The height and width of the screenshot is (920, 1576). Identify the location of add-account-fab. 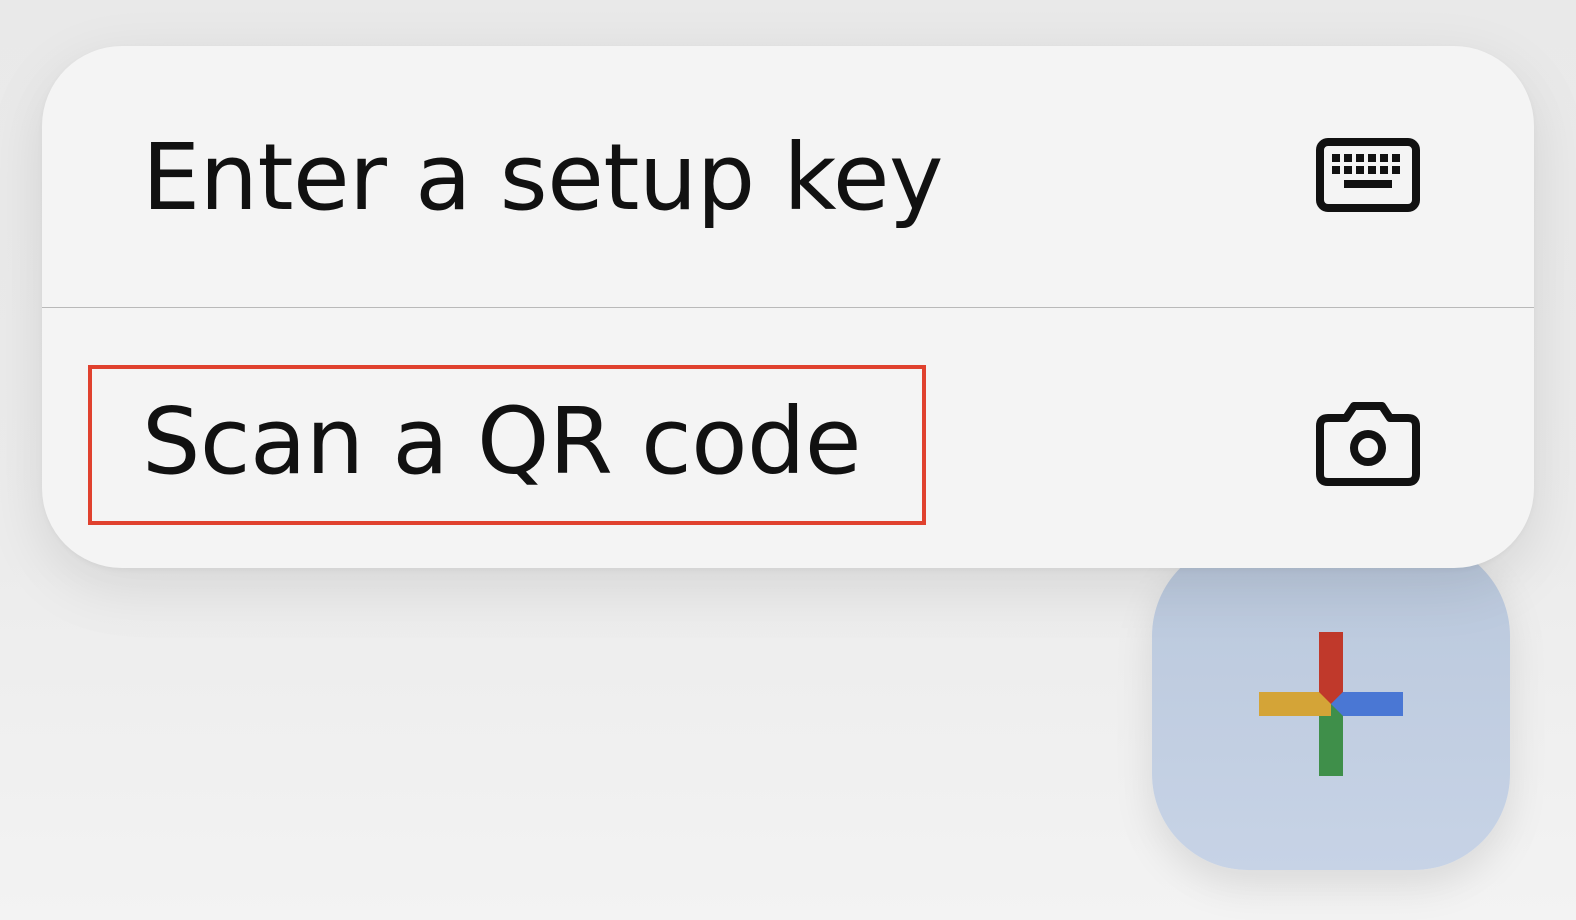
(1331, 705).